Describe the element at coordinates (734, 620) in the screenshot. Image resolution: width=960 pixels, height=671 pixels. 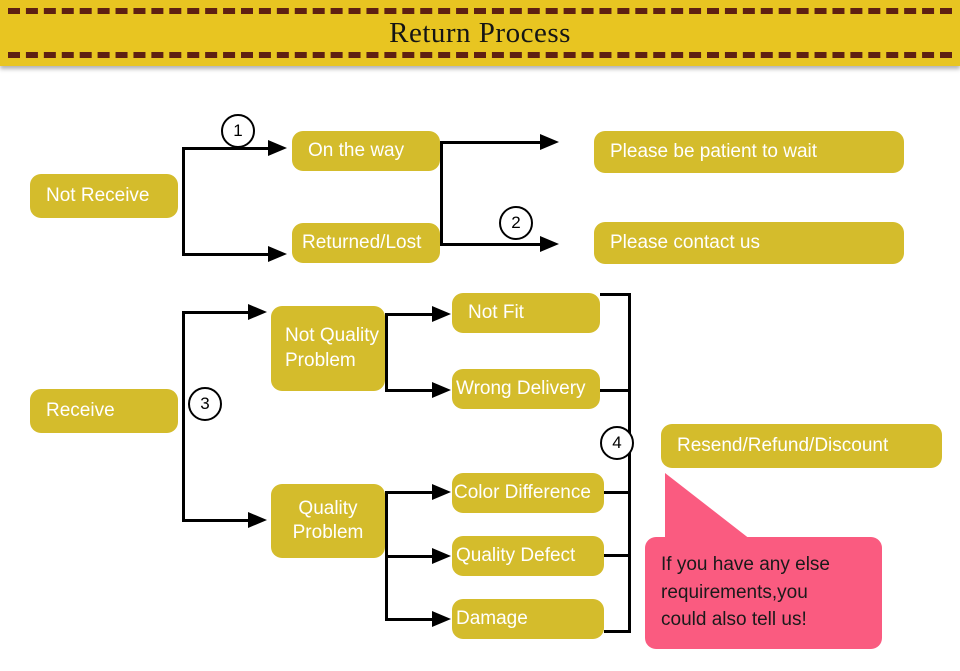
I see `callout-line-3: could also tell us!` at that location.